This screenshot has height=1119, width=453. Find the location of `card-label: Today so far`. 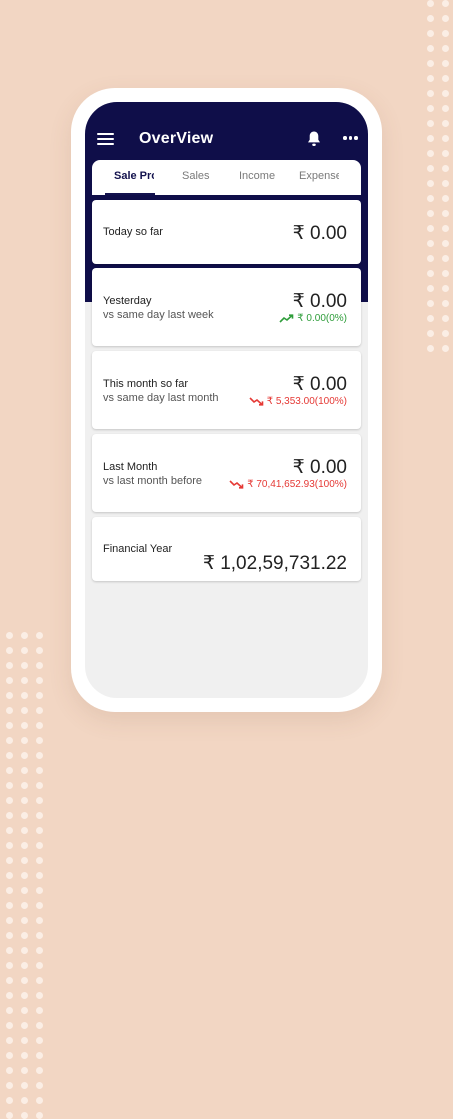

card-label: Today so far is located at coordinates (133, 232).